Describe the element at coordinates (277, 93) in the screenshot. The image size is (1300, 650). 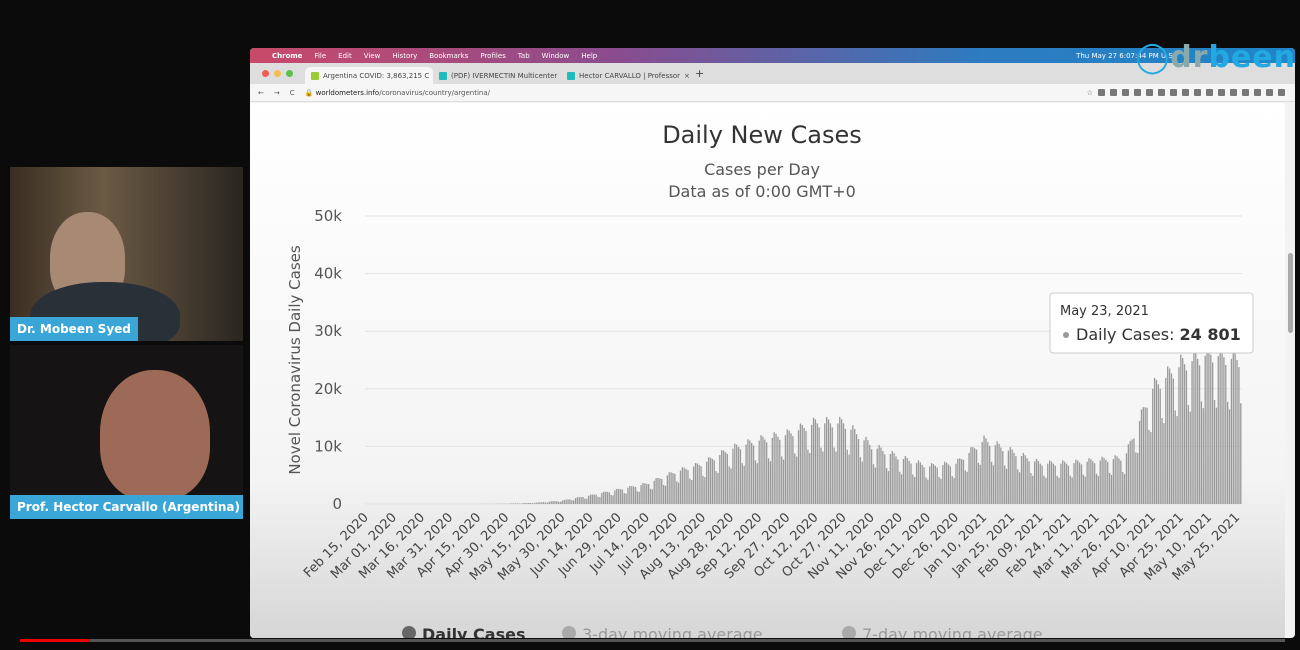
I see `forward-icon: →` at that location.